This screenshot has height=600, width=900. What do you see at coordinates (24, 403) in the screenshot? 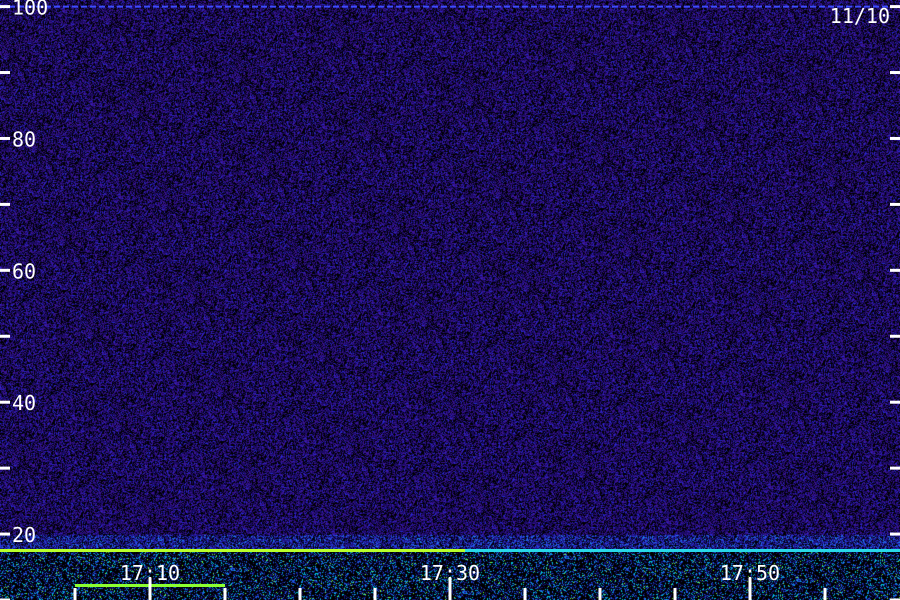
I see `y-tick-label-40: 40` at bounding box center [24, 403].